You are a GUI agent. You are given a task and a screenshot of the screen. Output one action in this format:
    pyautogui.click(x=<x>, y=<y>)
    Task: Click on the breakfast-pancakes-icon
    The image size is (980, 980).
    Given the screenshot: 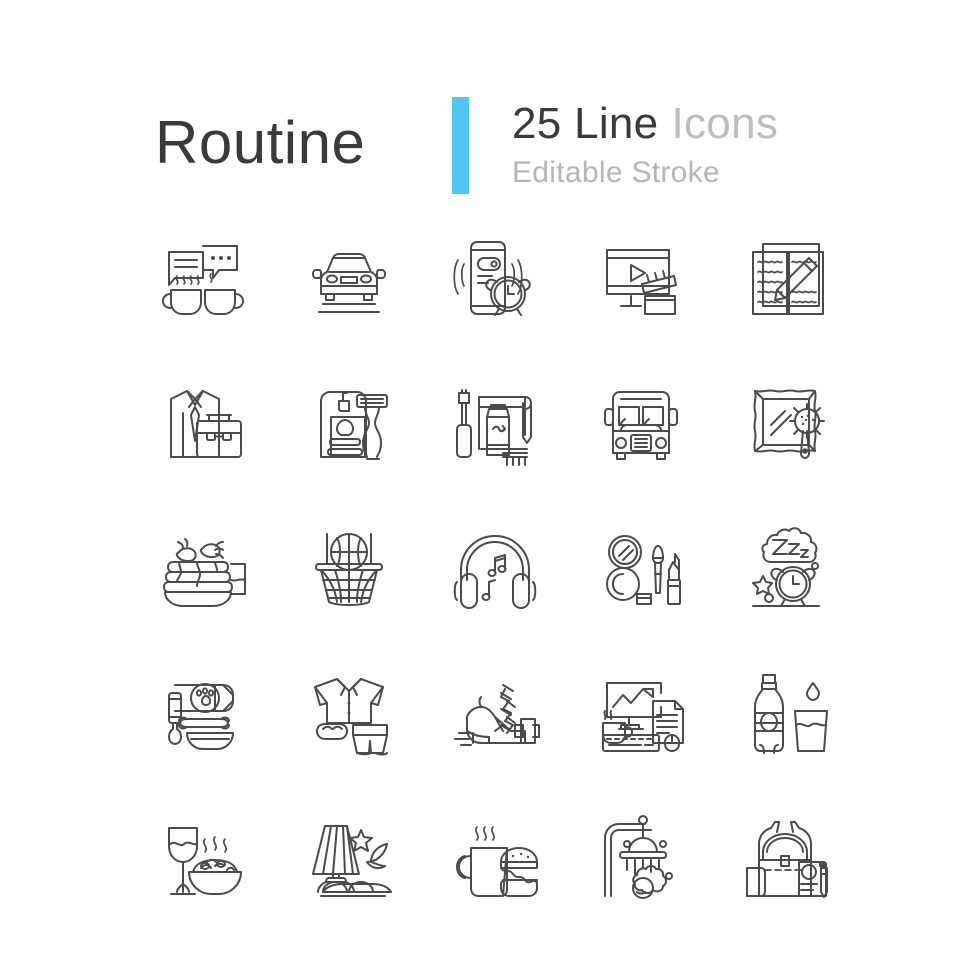 What is the action you would take?
    pyautogui.click(x=204, y=572)
    